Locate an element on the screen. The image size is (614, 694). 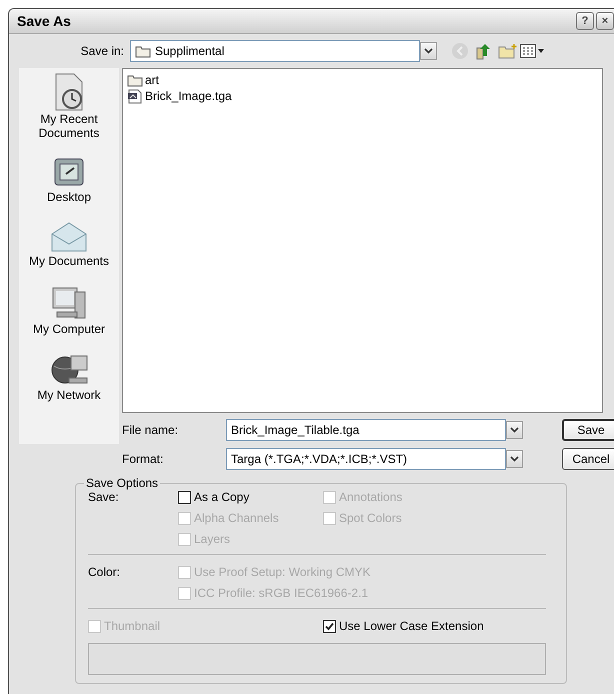
cancel-button: Cancel is located at coordinates (588, 459).